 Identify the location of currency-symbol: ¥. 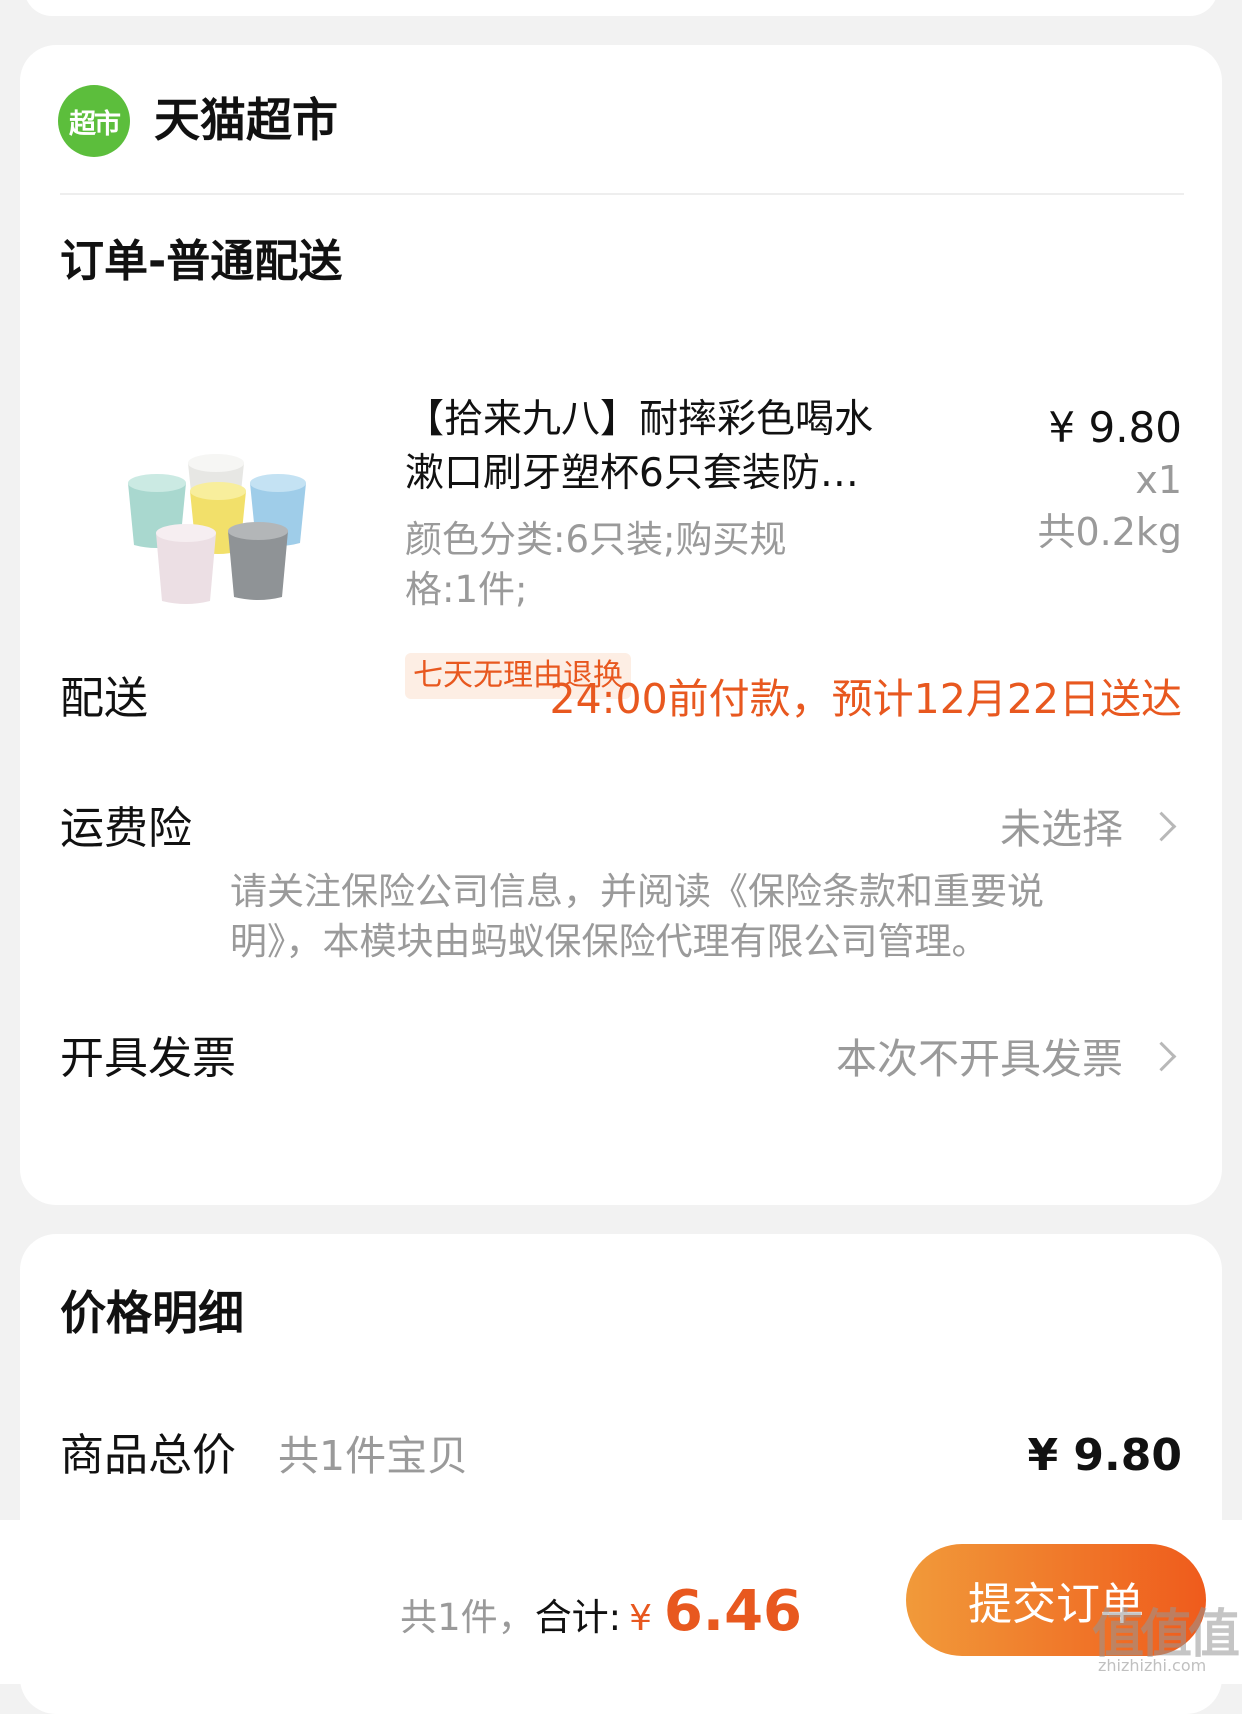
(641, 1618).